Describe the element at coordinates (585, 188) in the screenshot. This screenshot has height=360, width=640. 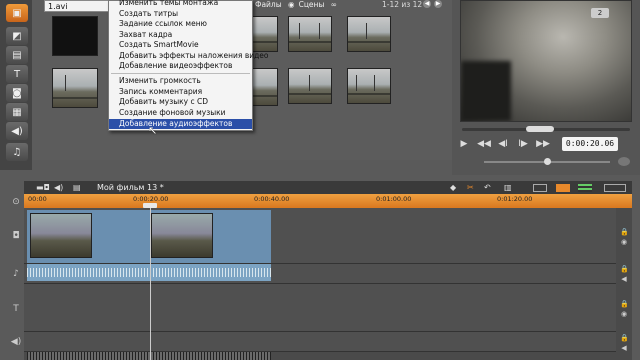
I see `text-view-icon` at that location.